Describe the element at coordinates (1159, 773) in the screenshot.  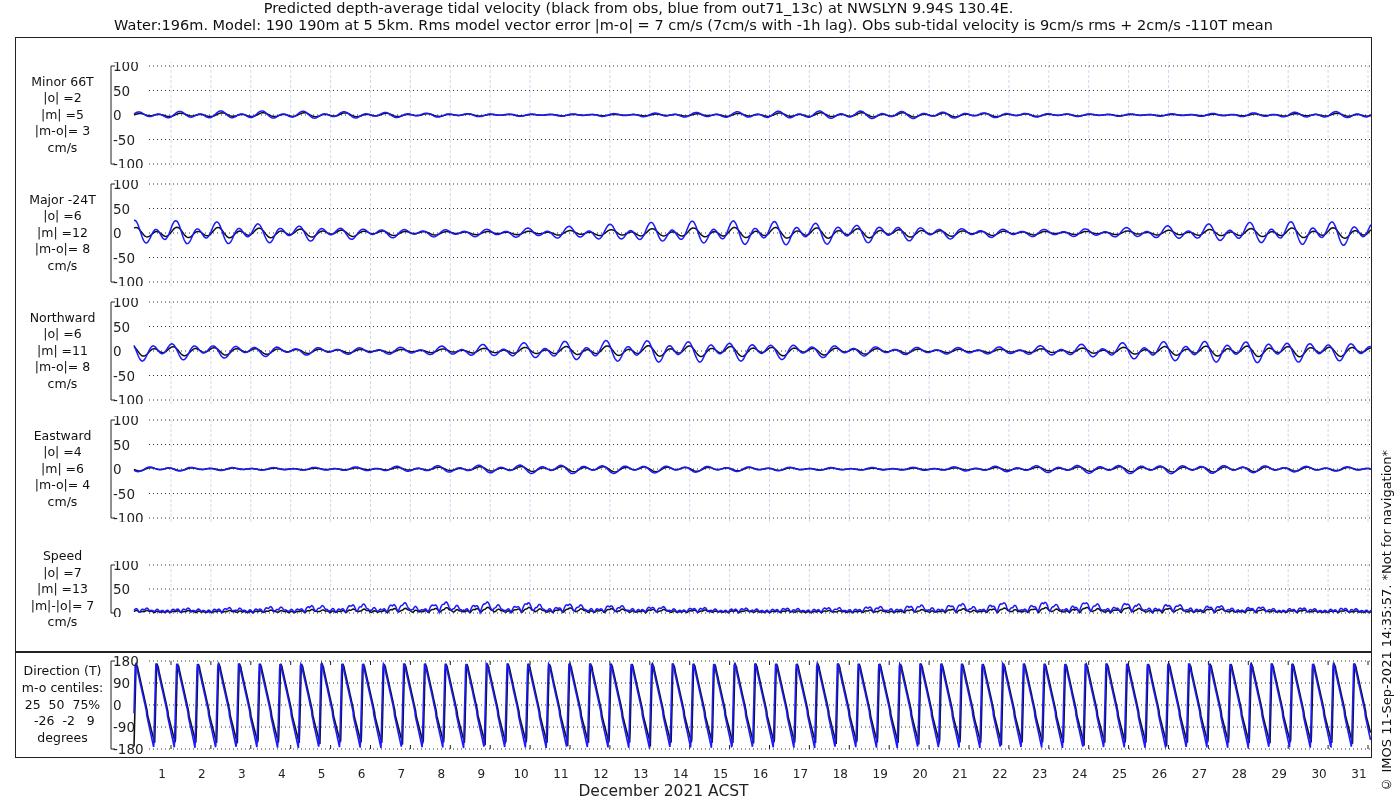
I see `day-tick-label: 26` at that location.